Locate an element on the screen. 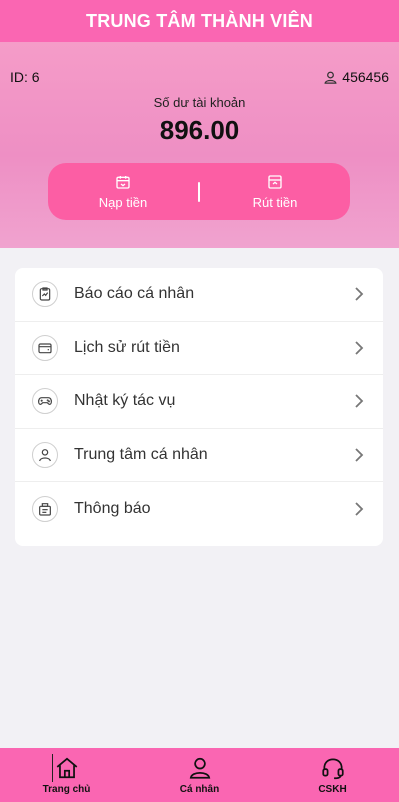 This screenshot has height=802, width=399. menu-item-withdraw-history: Lịch sử rút tiền is located at coordinates (199, 349).